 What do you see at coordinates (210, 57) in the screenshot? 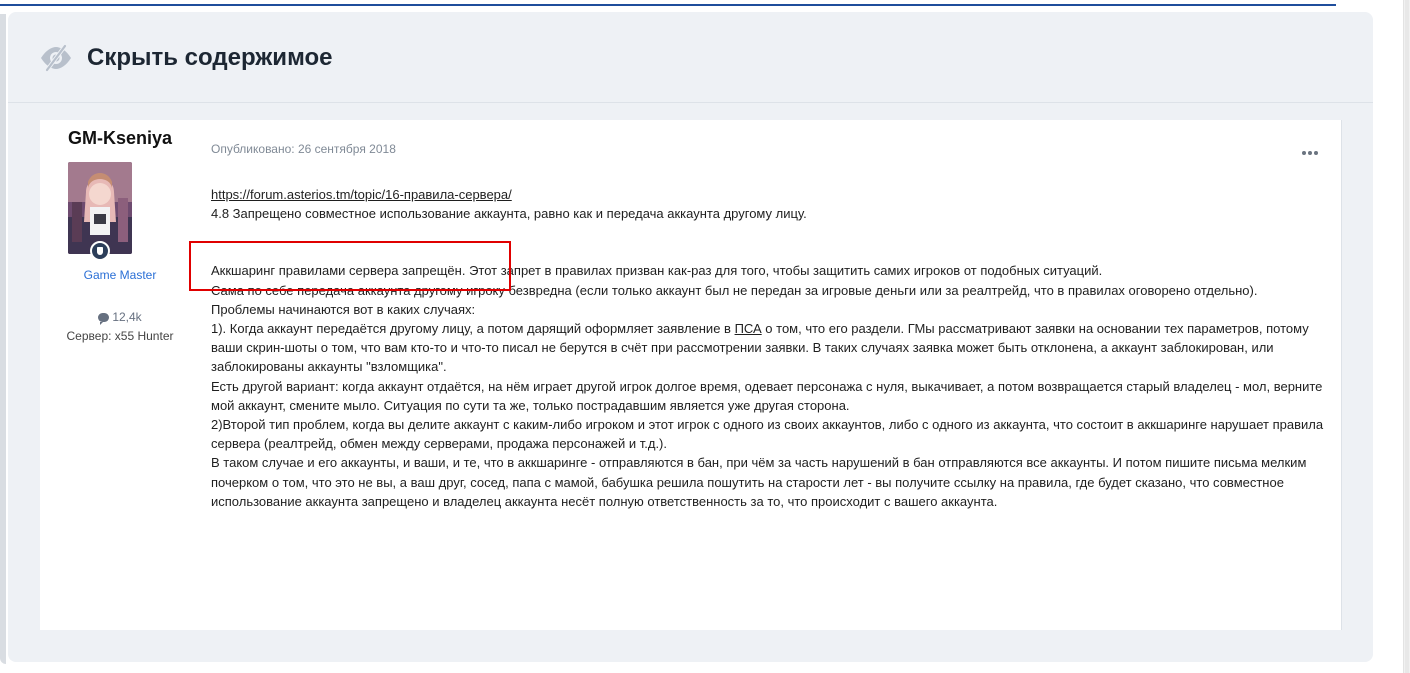
I see `spoiler-title: Скрыть содержимое` at bounding box center [210, 57].